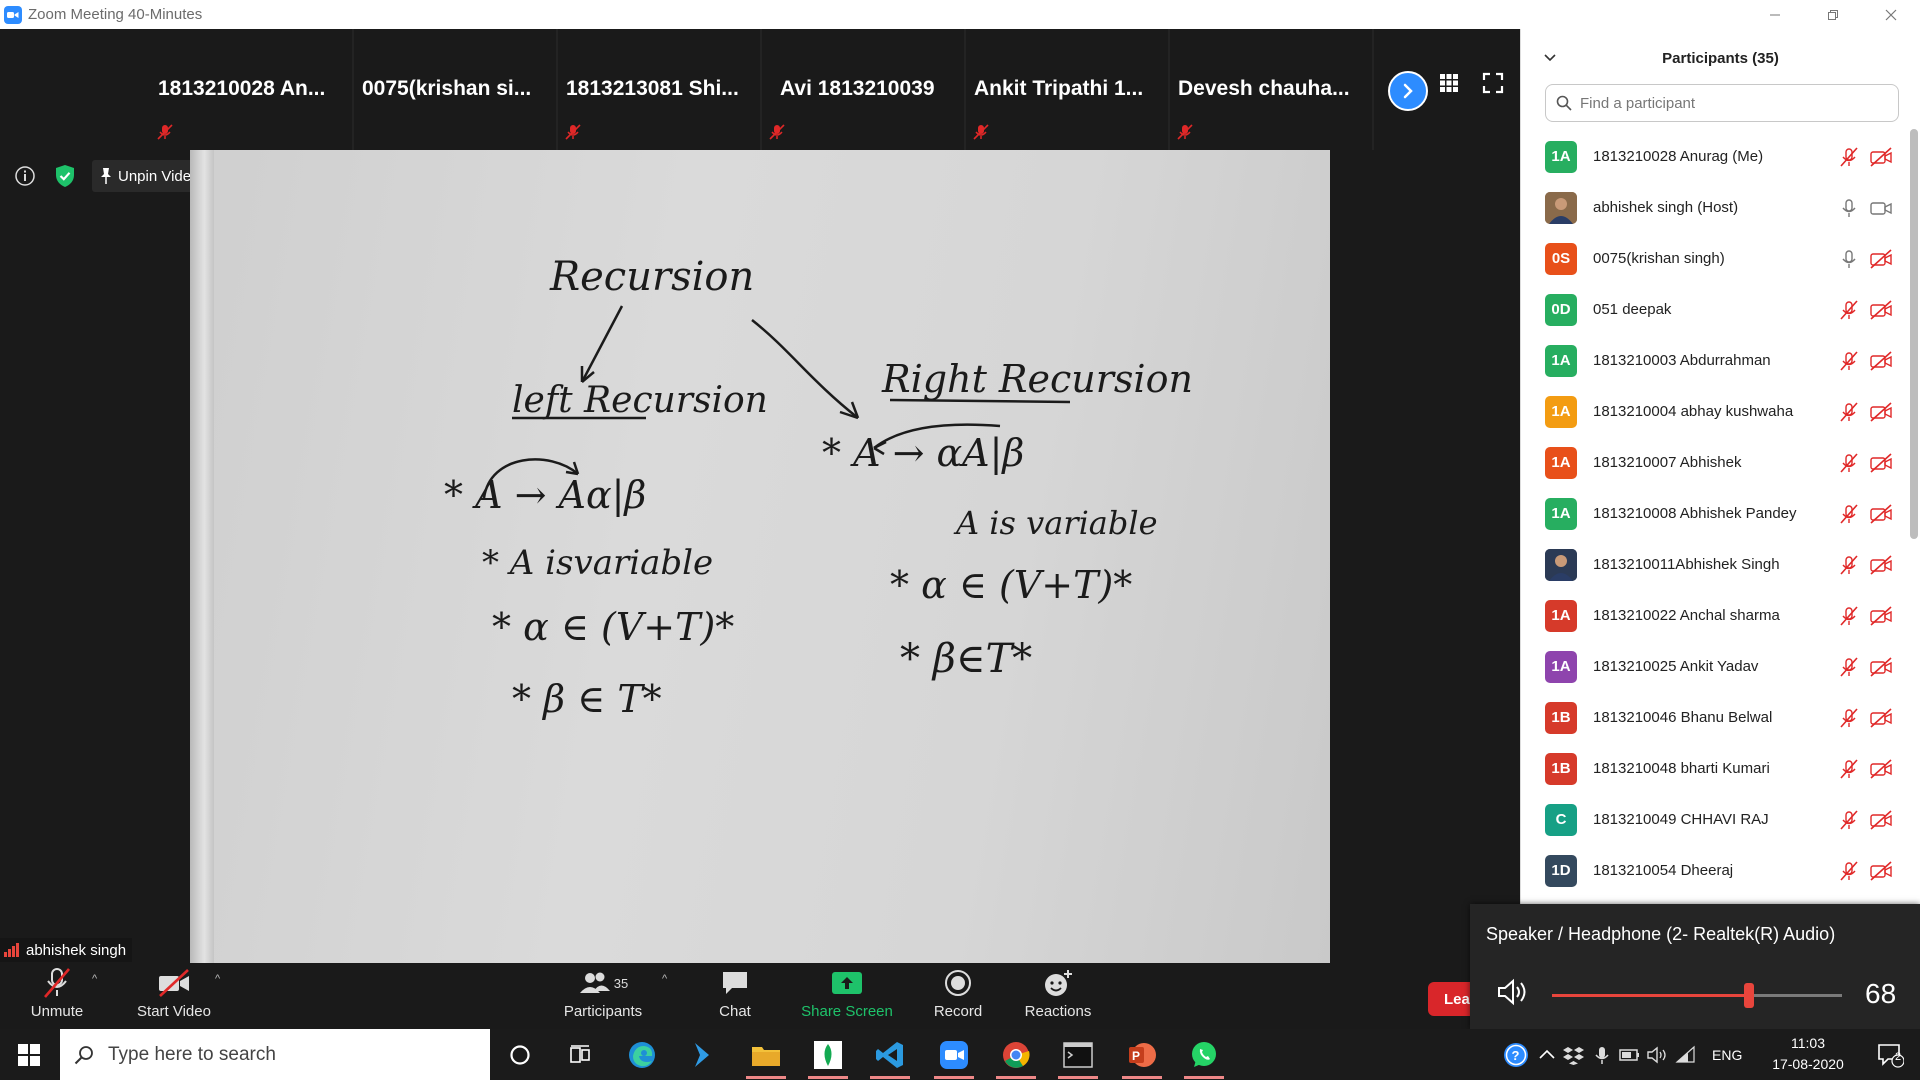 Image resolution: width=1920 pixels, height=1080 pixels. Describe the element at coordinates (1720, 411) in the screenshot. I see `participant-row: 1A 1813210004 abhay kushwaha` at that location.